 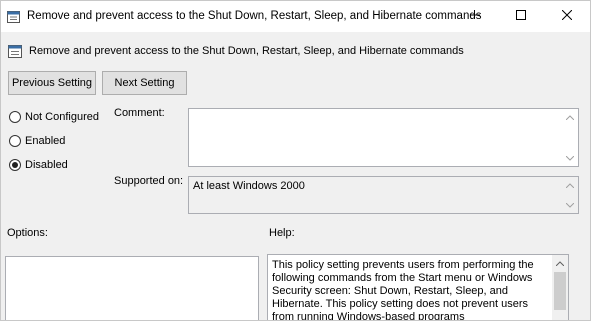 What do you see at coordinates (249, 186) in the screenshot?
I see `supported-on-value: At least Windows 2000` at bounding box center [249, 186].